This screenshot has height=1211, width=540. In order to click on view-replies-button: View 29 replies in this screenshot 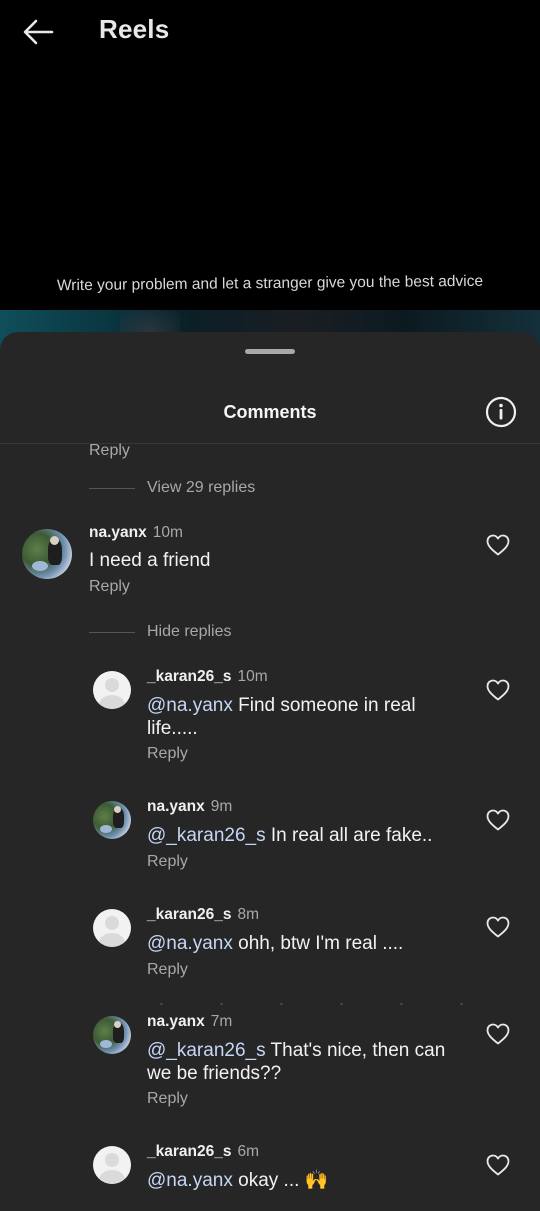, I will do `click(201, 488)`.